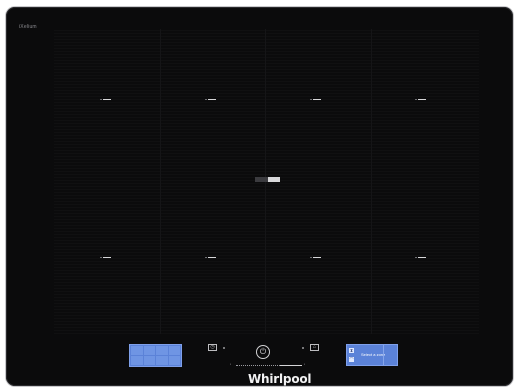  What do you see at coordinates (383, 355) in the screenshot?
I see `display-divider` at bounding box center [383, 355].